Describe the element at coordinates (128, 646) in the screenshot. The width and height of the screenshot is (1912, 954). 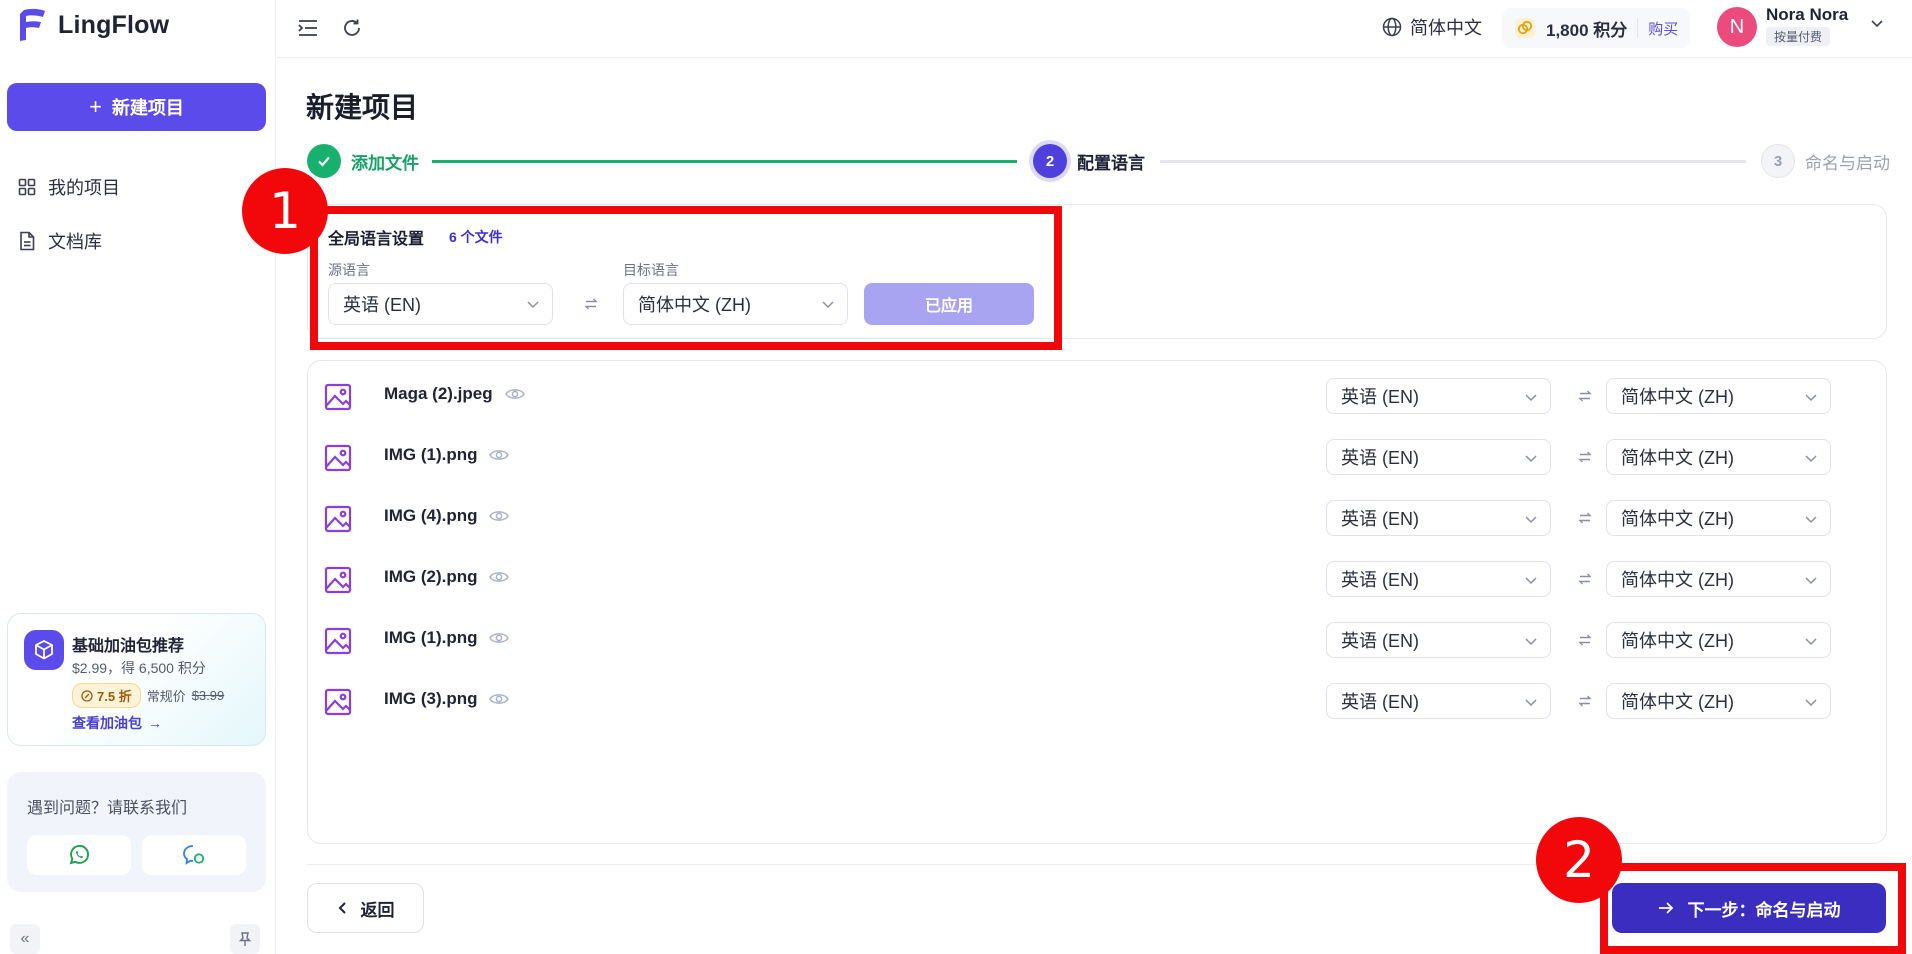
I see `promo-title: 基础加油包推荐` at that location.